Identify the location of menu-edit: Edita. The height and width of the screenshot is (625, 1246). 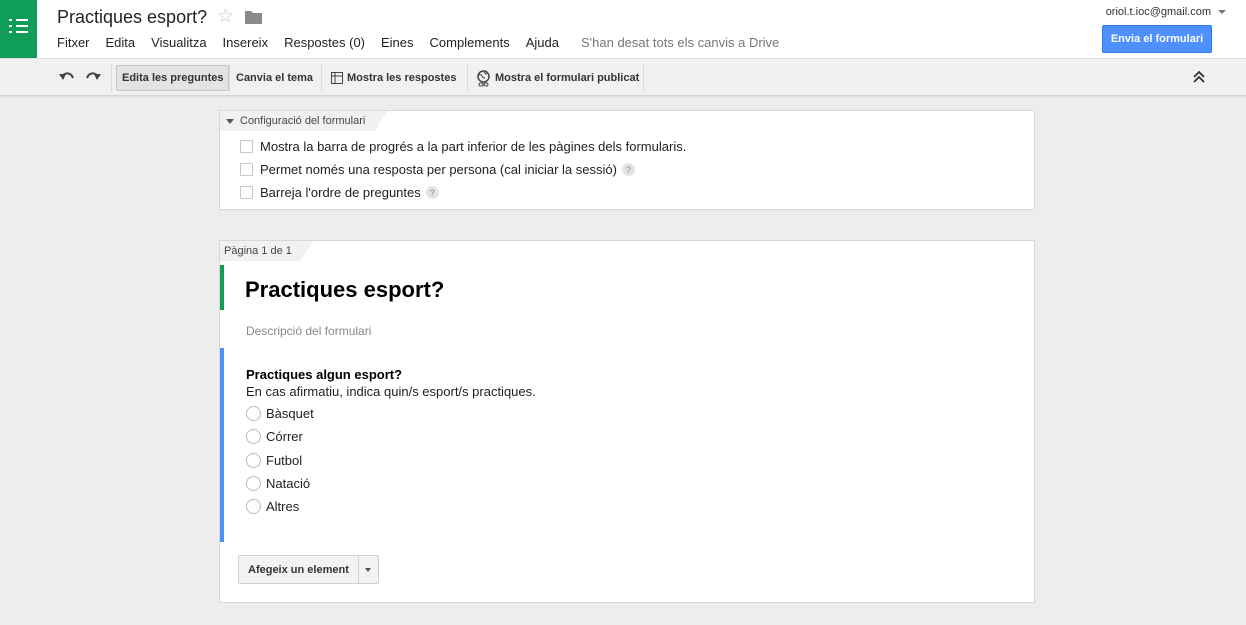
(121, 43).